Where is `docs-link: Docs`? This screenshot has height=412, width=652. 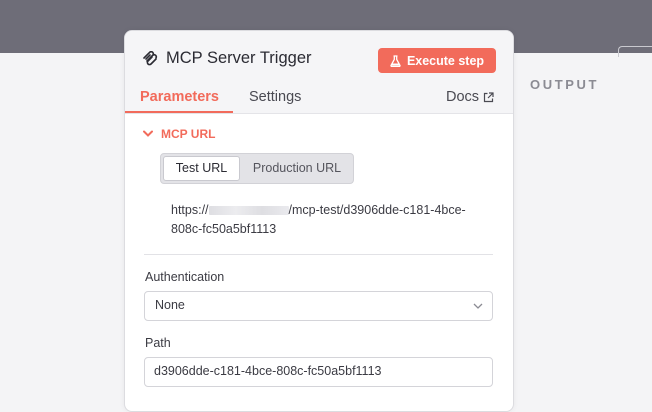
docs-link: Docs is located at coordinates (470, 97).